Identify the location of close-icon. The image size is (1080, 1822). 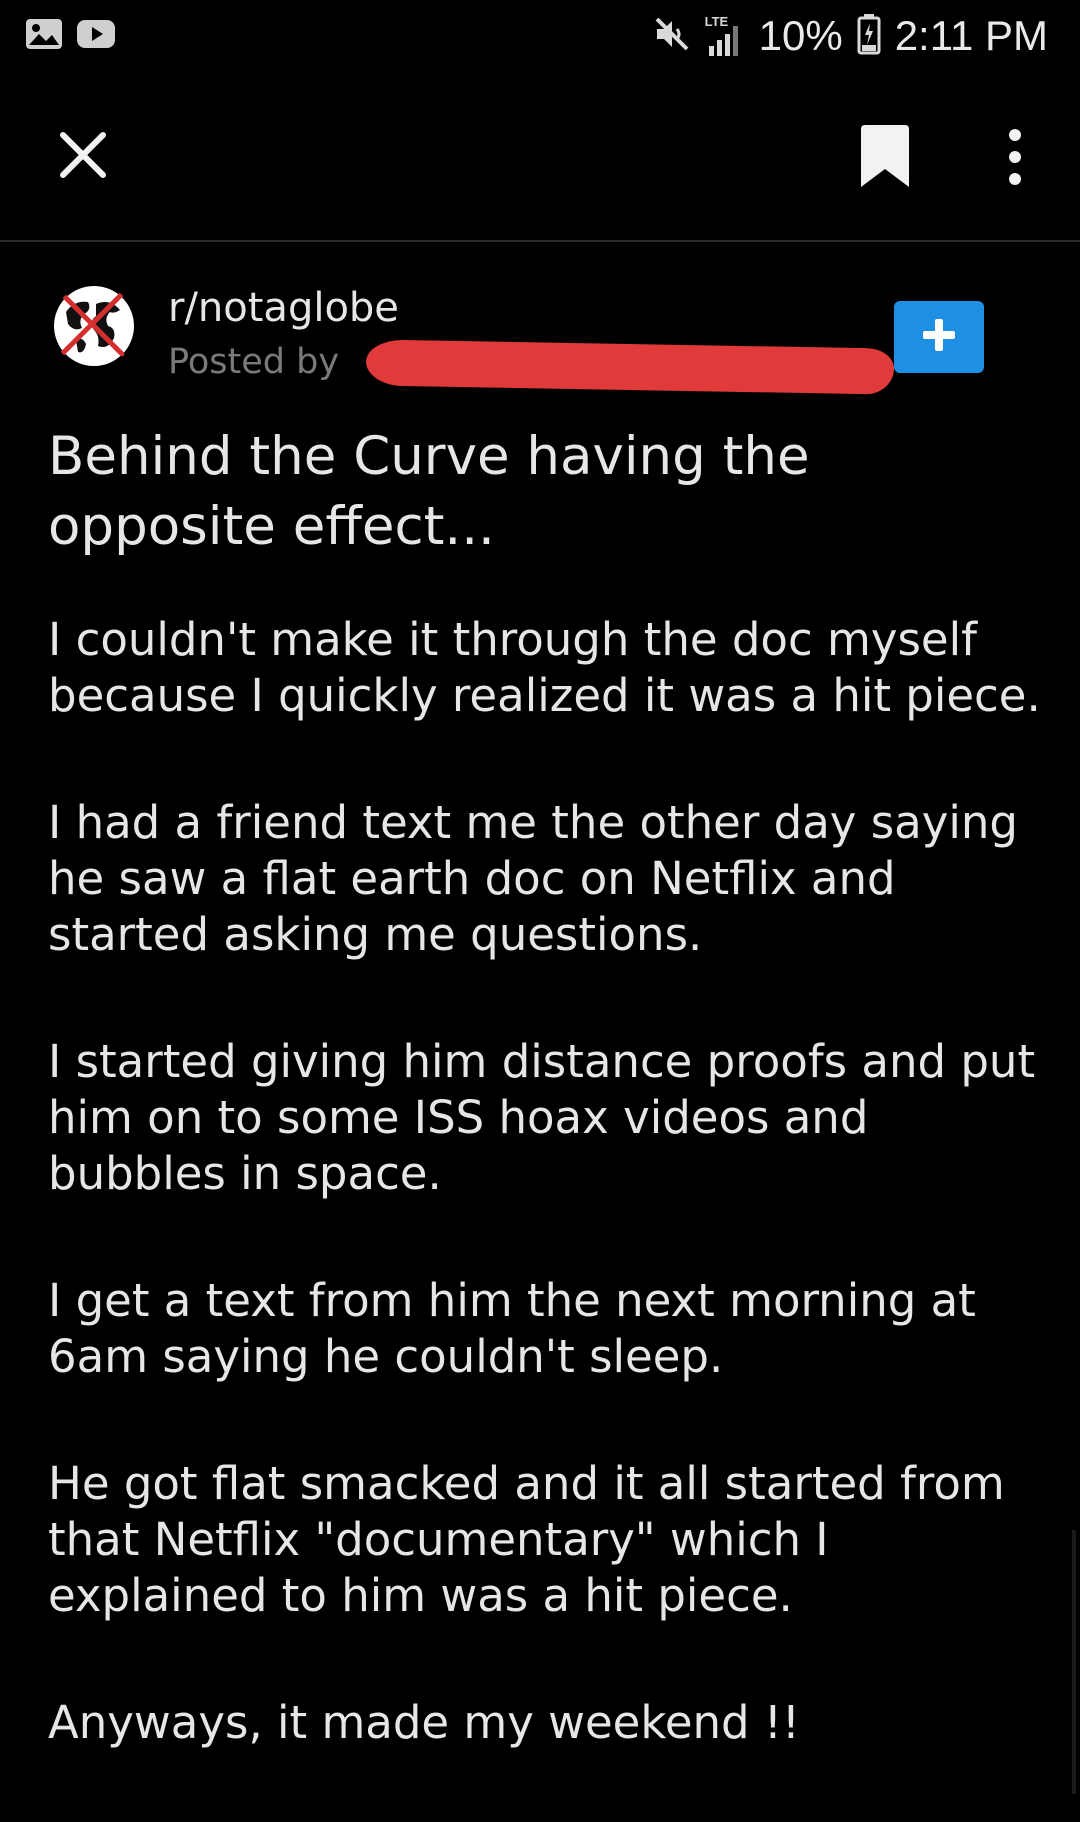
(83, 157).